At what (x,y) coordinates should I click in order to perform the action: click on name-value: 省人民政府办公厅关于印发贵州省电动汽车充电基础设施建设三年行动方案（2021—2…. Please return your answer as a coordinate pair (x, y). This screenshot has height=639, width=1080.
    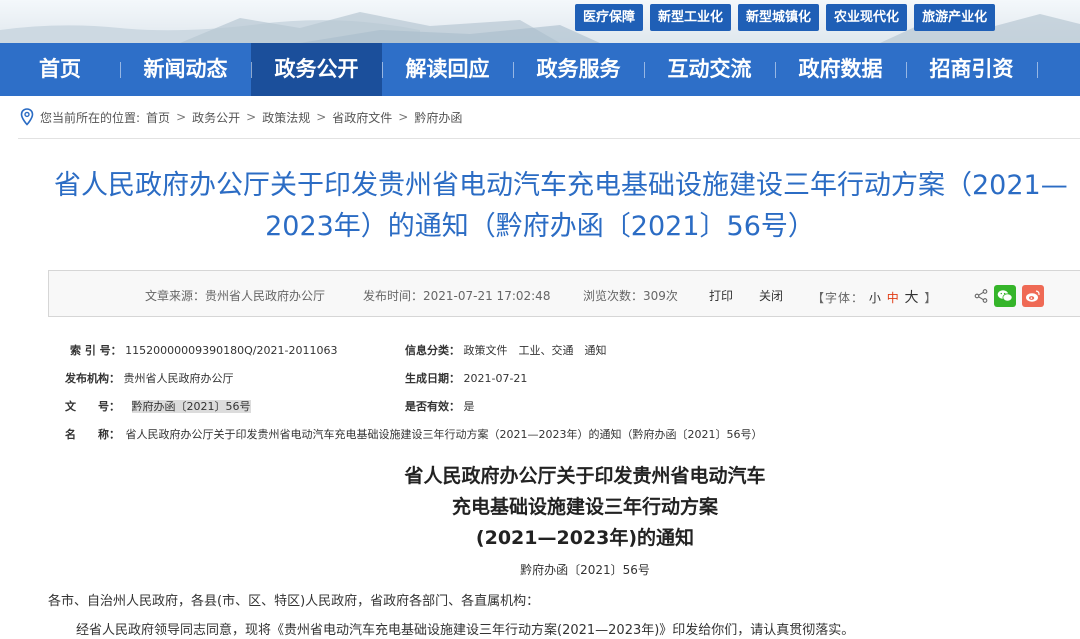
    Looking at the image, I should click on (444, 434).